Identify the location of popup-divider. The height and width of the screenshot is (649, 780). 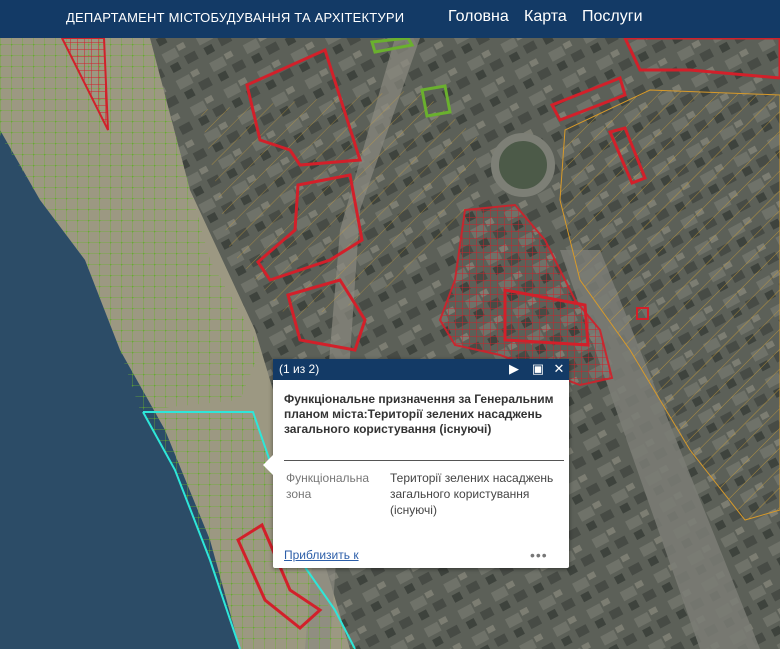
(424, 460).